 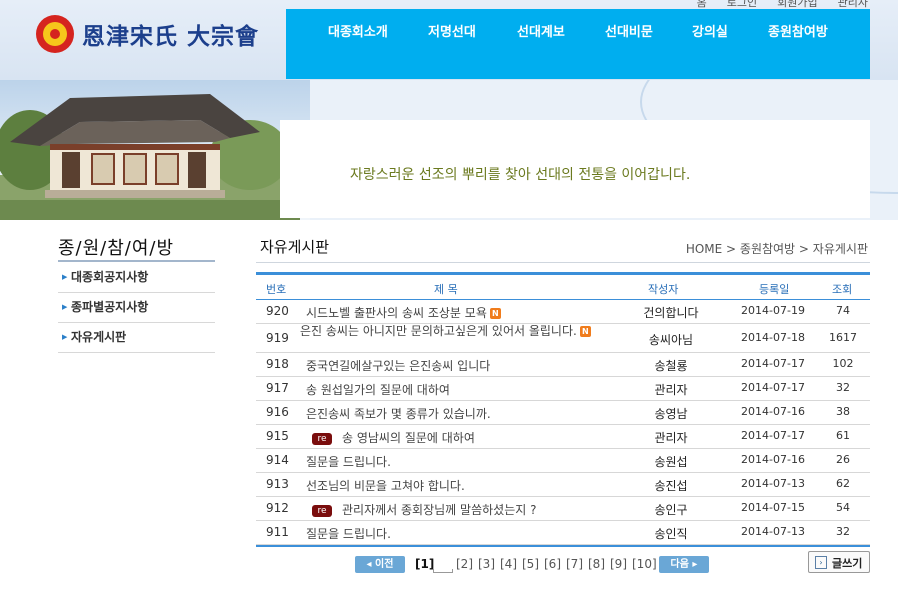 What do you see at coordinates (110, 277) in the screenshot?
I see `sidebar-item-label: 대종회공지사항` at bounding box center [110, 277].